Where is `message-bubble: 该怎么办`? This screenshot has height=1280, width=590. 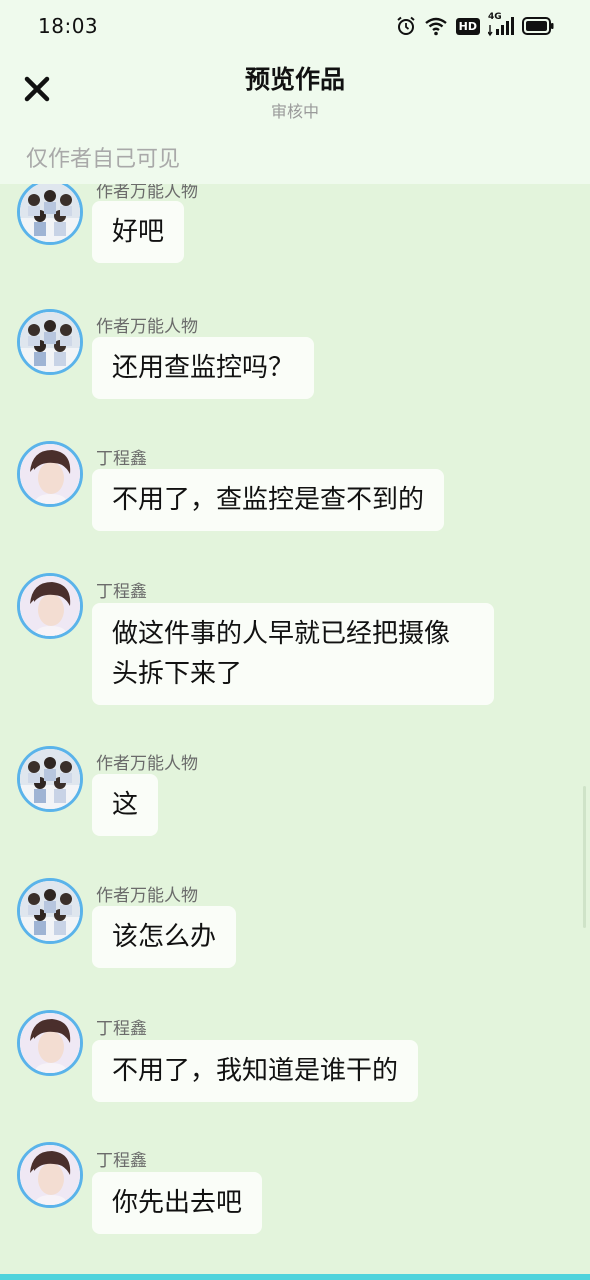
message-bubble: 该怎么办 is located at coordinates (164, 937).